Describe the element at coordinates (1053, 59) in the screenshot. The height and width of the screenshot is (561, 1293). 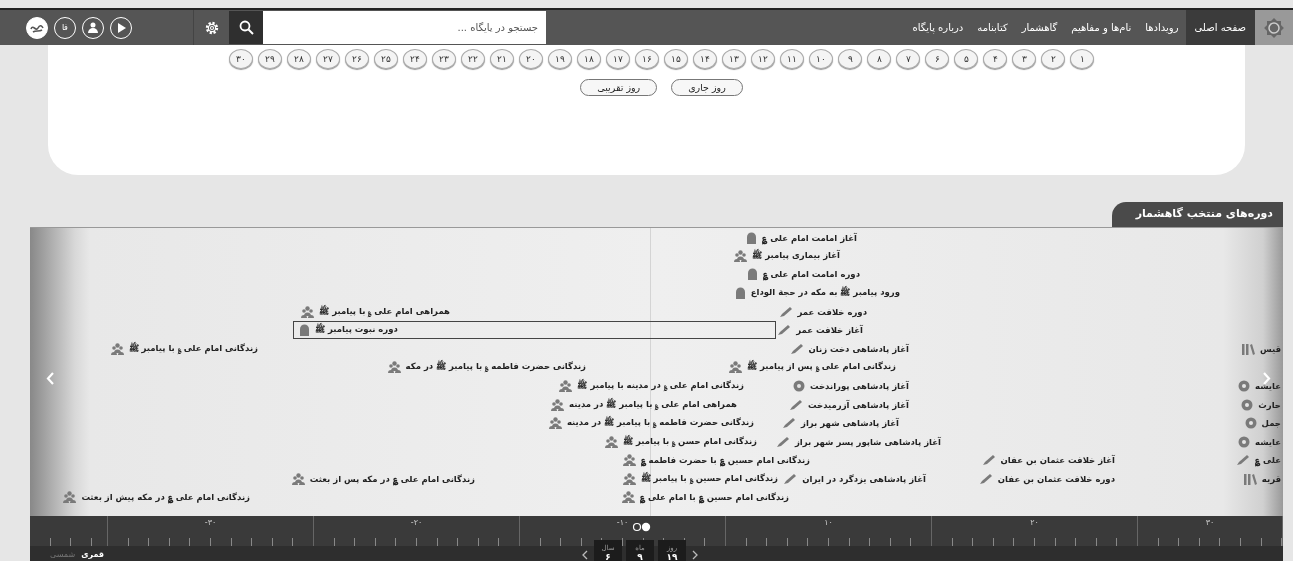
I see `day-button: ۲` at that location.